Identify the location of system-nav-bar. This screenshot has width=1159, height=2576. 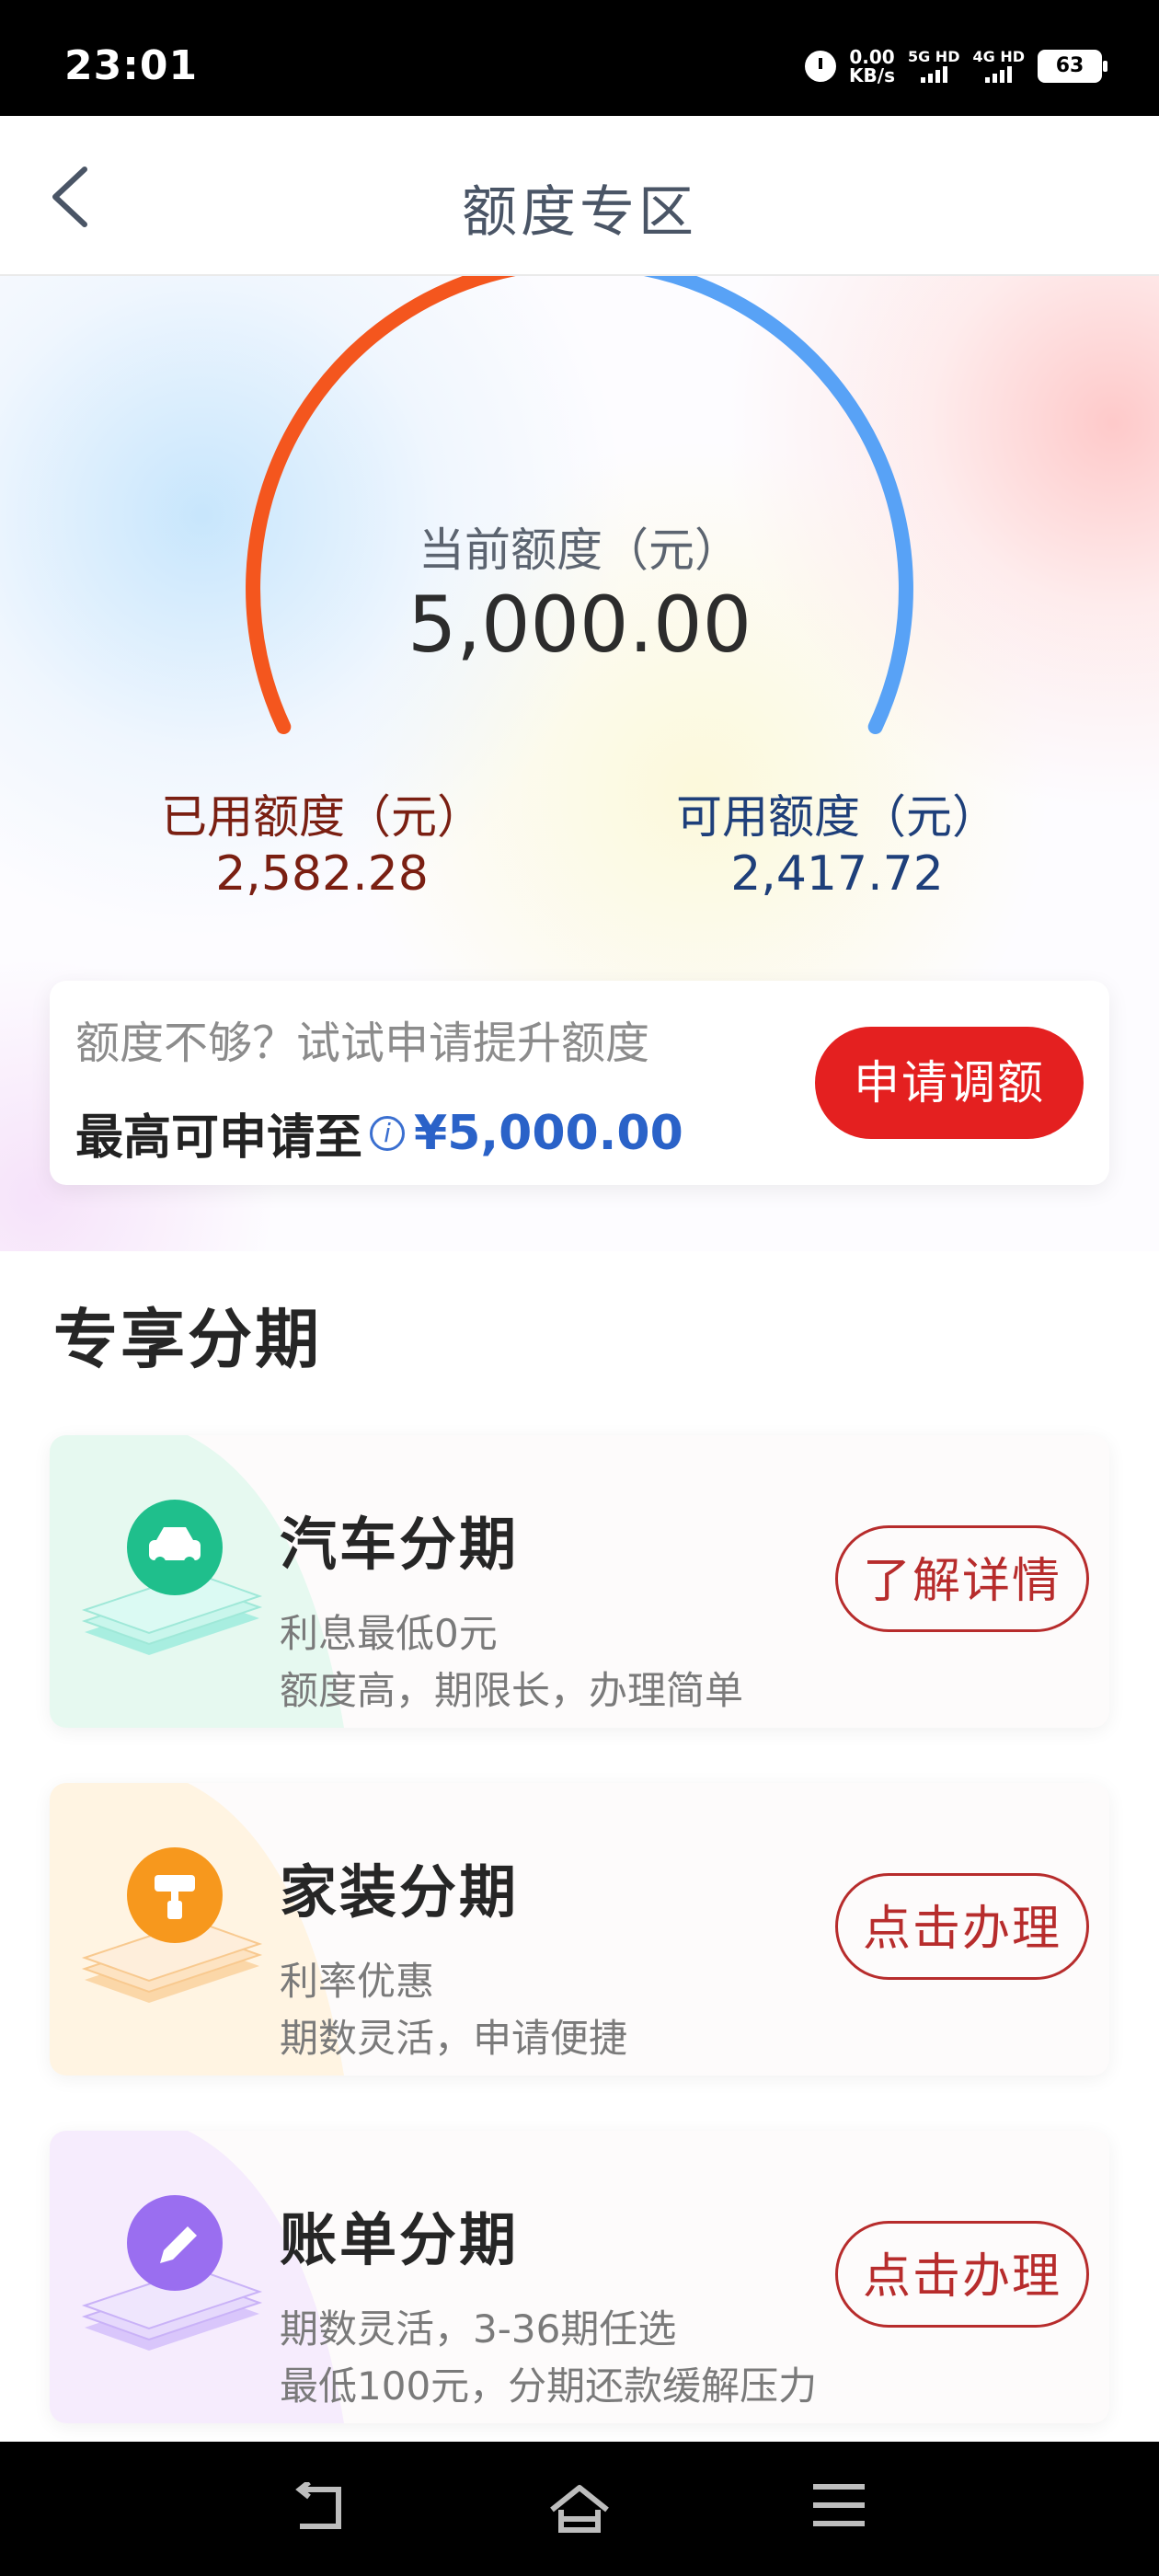
(579, 2509).